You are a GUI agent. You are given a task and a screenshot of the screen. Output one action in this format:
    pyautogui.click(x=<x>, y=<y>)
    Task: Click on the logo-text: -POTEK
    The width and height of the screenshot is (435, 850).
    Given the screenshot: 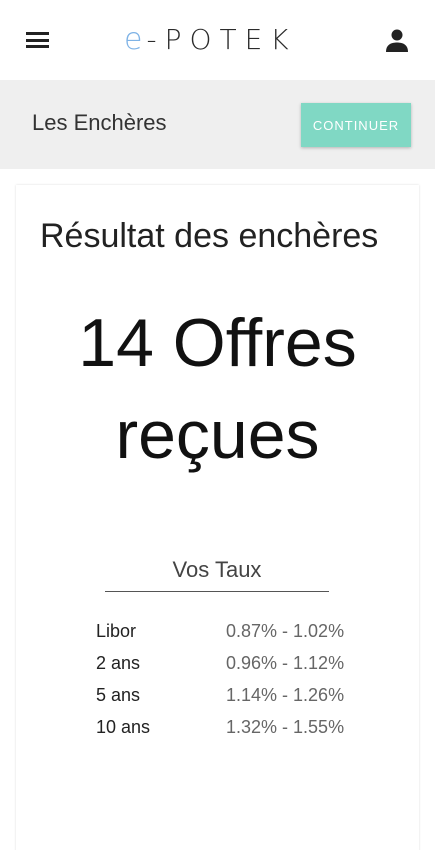 What is the action you would take?
    pyautogui.click(x=221, y=39)
    